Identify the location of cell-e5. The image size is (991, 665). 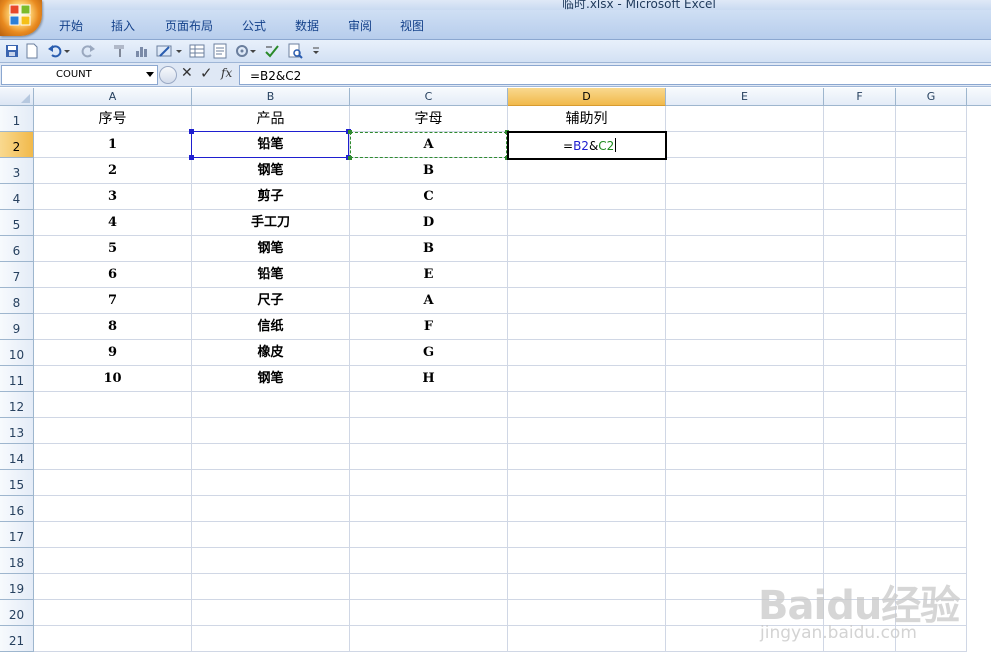
(745, 223).